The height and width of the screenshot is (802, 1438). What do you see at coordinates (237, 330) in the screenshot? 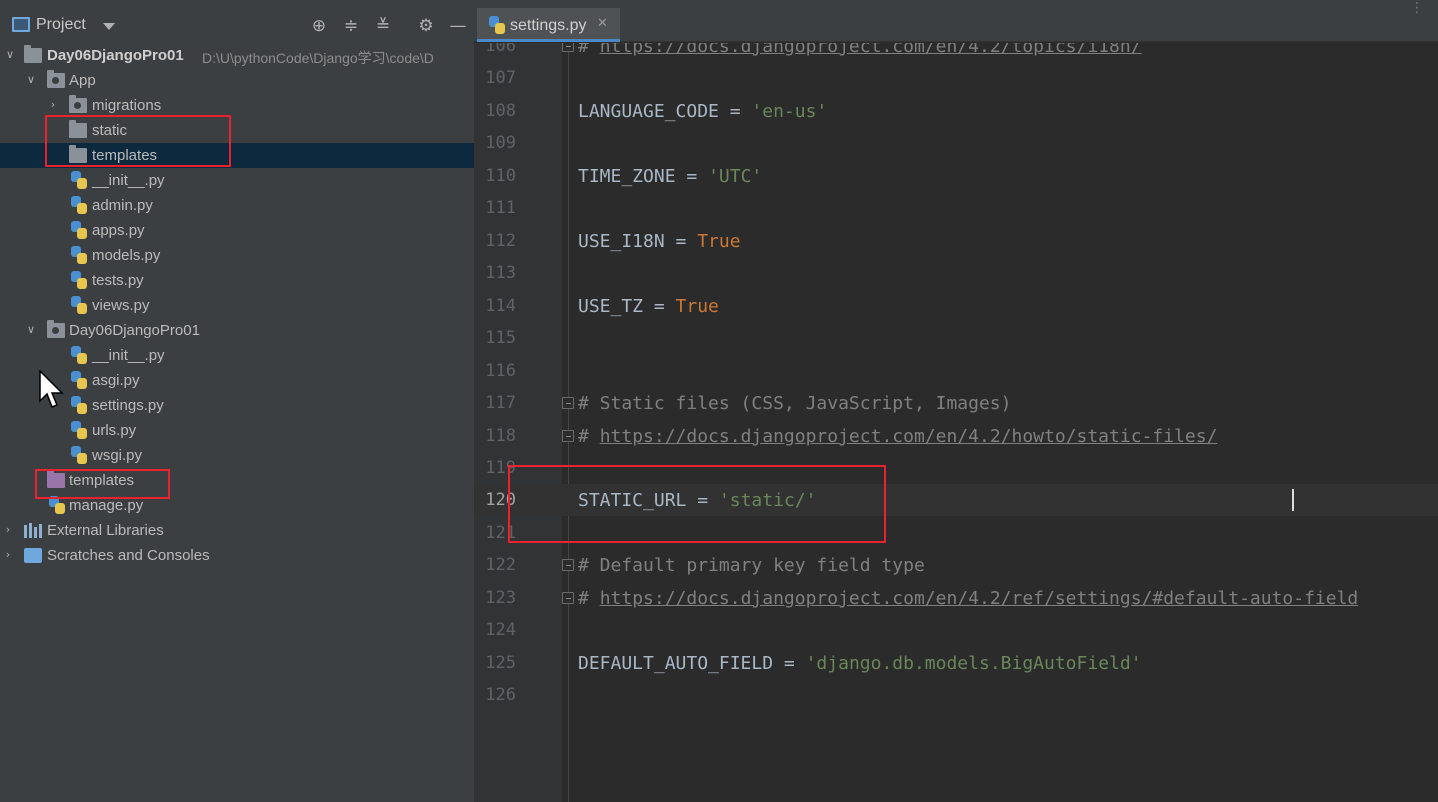
I see `tree-item-project-package: ∨ Day06DjangoPro01` at bounding box center [237, 330].